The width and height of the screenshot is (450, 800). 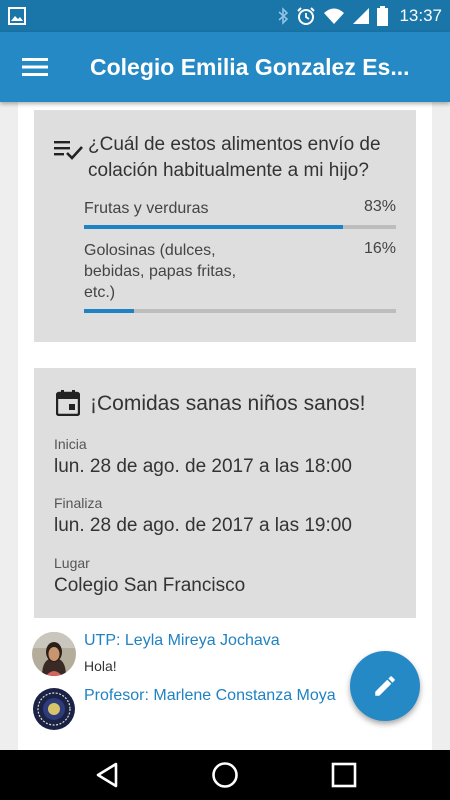 What do you see at coordinates (361, 16) in the screenshot?
I see `signal-icon` at bounding box center [361, 16].